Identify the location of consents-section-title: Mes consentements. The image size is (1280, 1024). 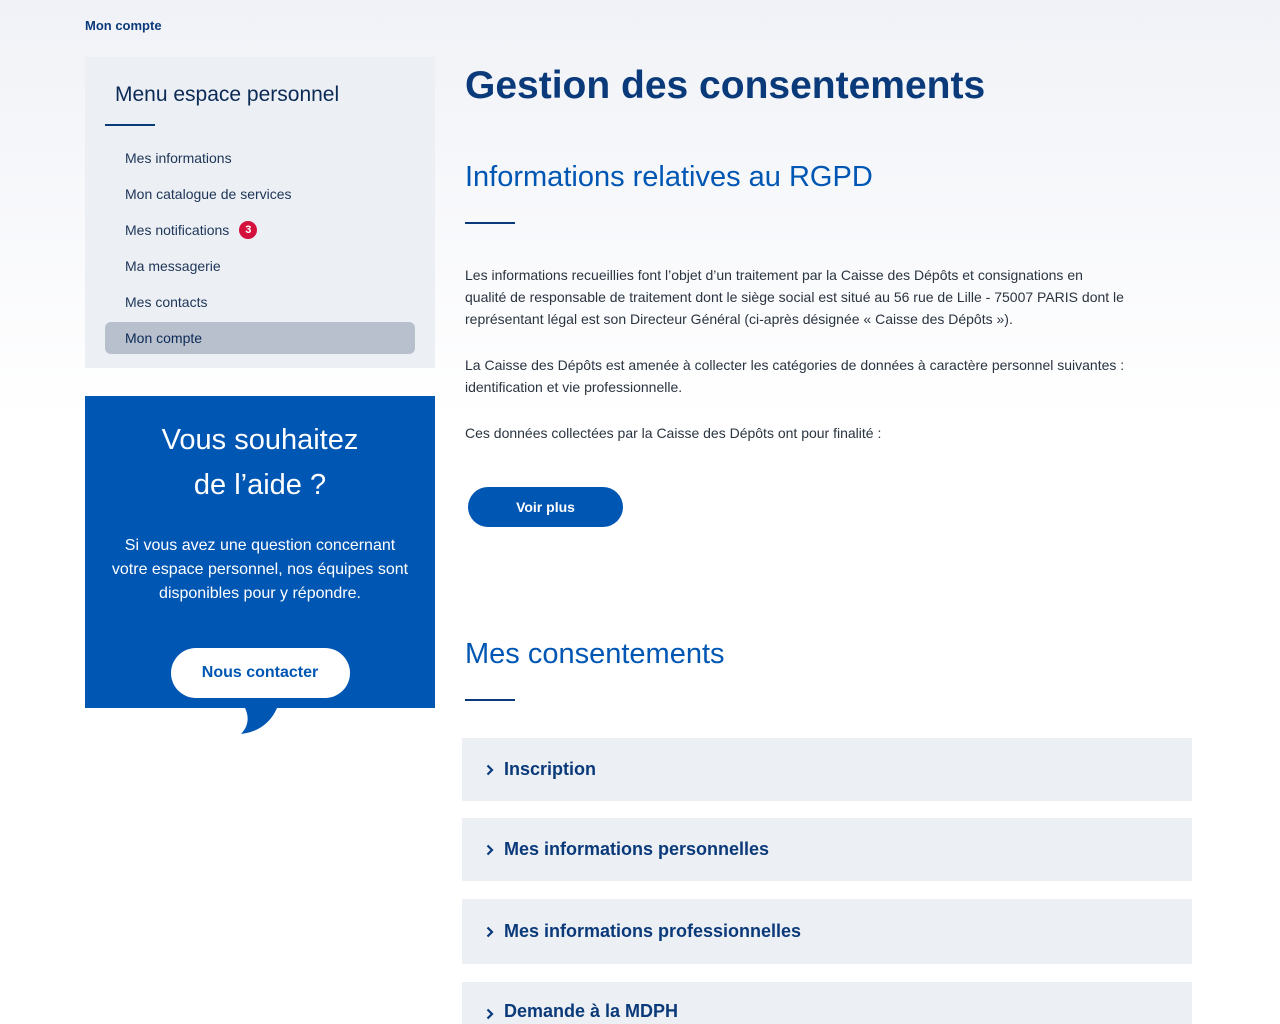
(595, 654).